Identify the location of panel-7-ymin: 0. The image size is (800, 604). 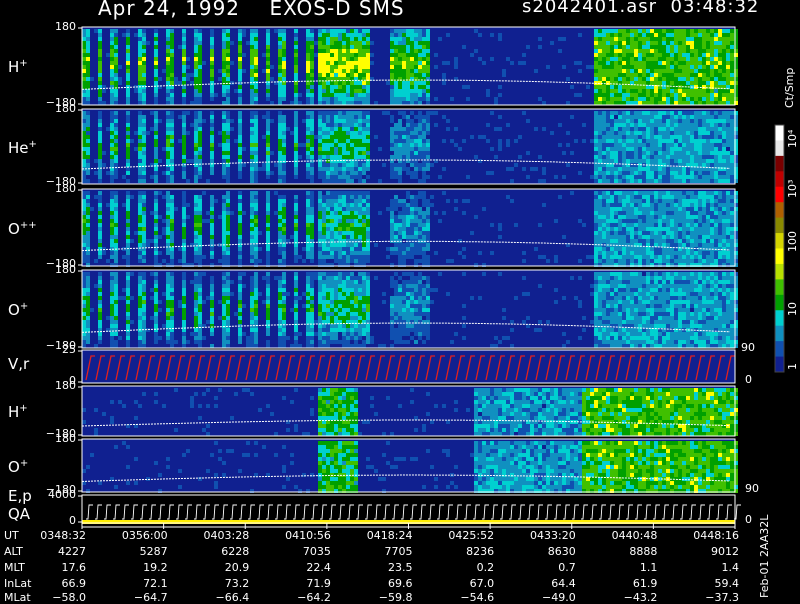
(59, 520).